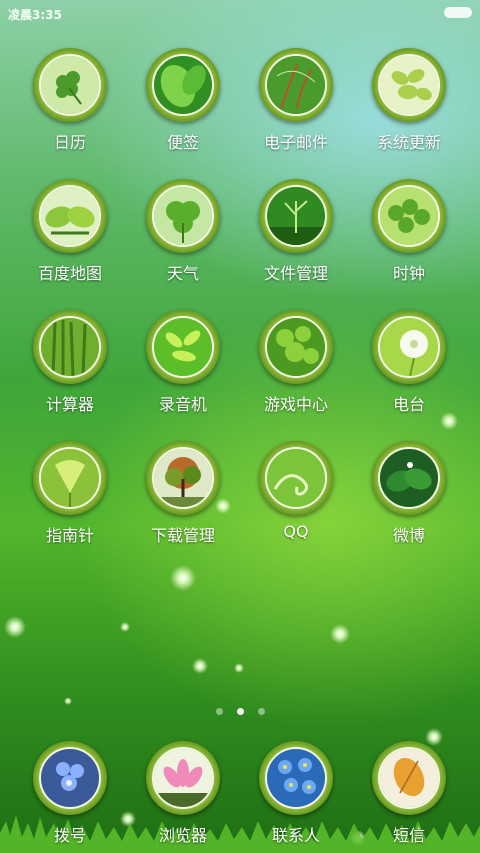  I want to click on app-file-manager: 文件管理, so click(296, 231).